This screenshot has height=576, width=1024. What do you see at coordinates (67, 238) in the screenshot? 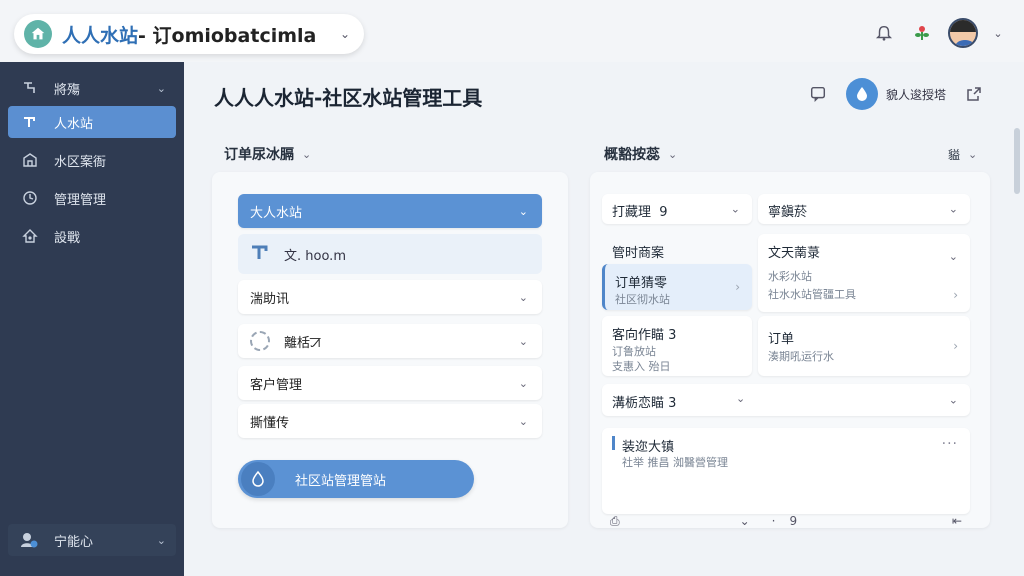
I see `sidebar-item-label: 設戰` at bounding box center [67, 238].